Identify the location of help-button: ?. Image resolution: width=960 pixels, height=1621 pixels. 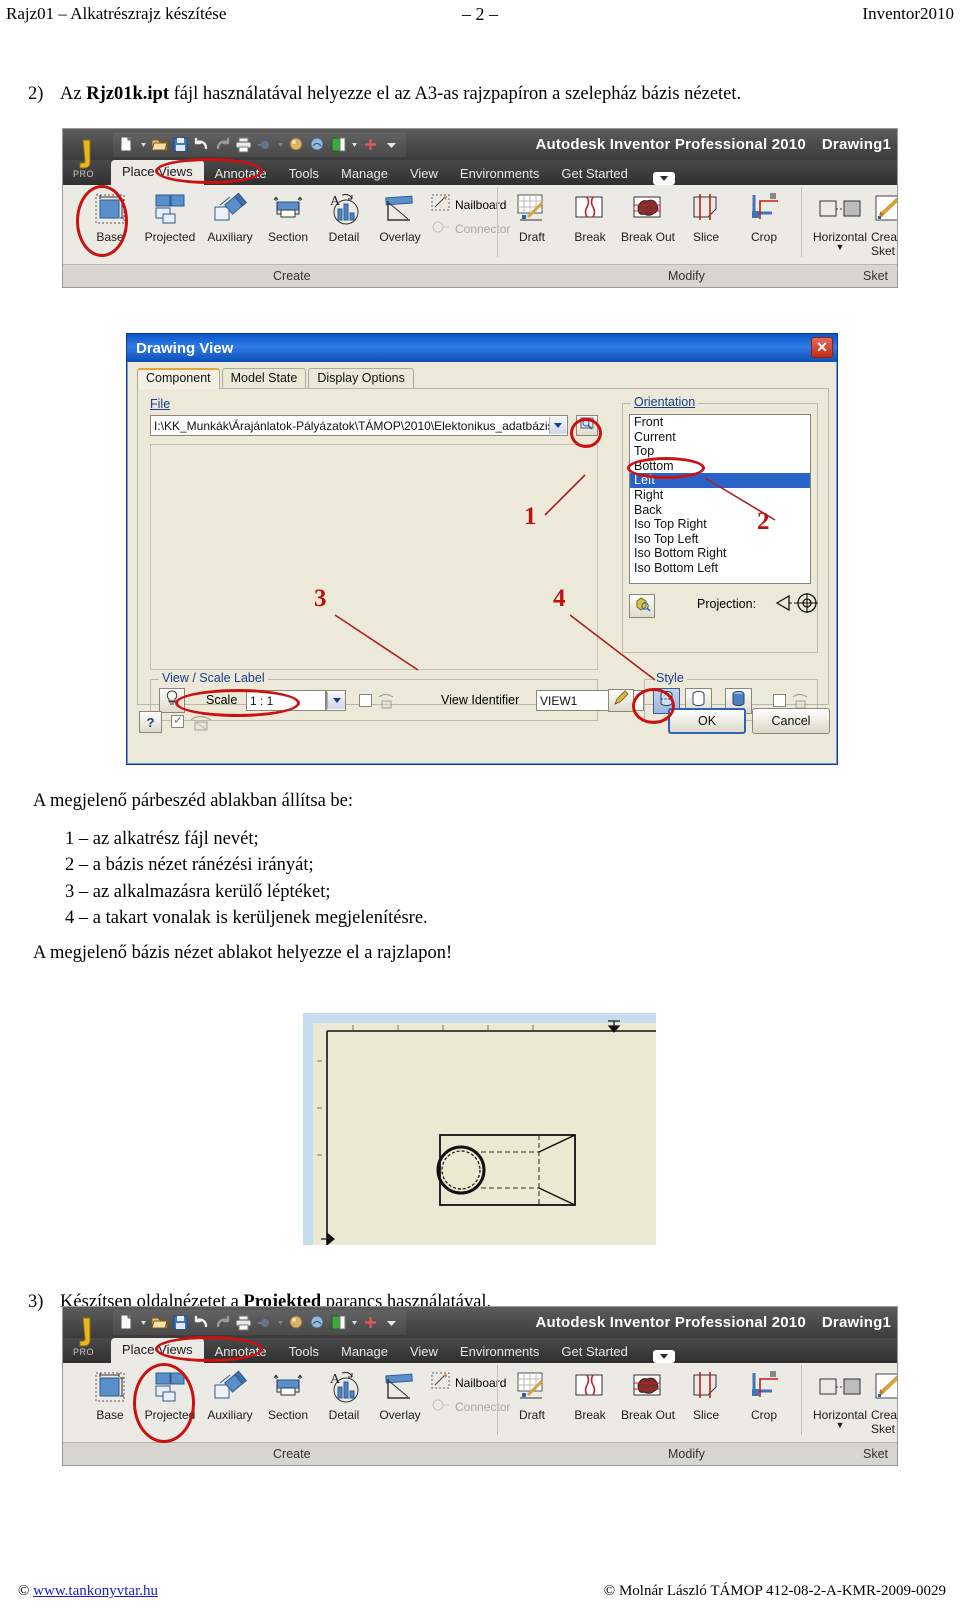
(150, 722).